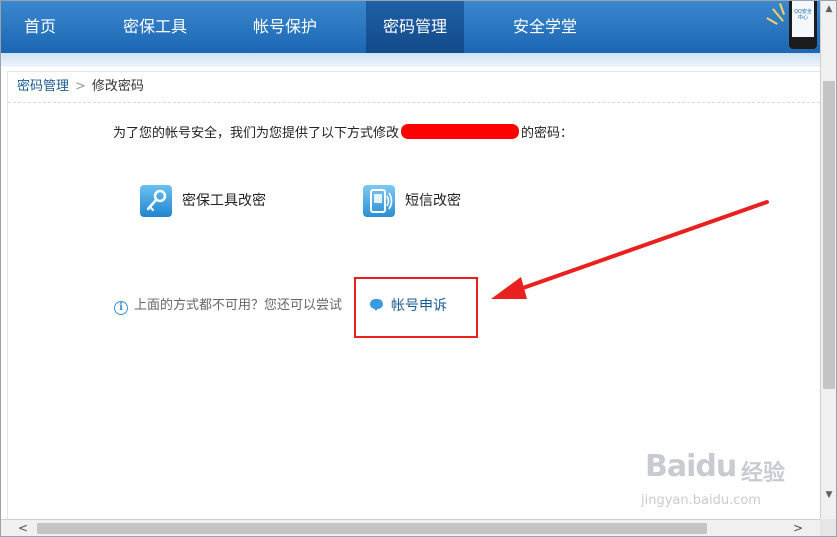 This screenshot has height=537, width=837. I want to click on option-security-tool-label: 密保工具改密, so click(224, 201).